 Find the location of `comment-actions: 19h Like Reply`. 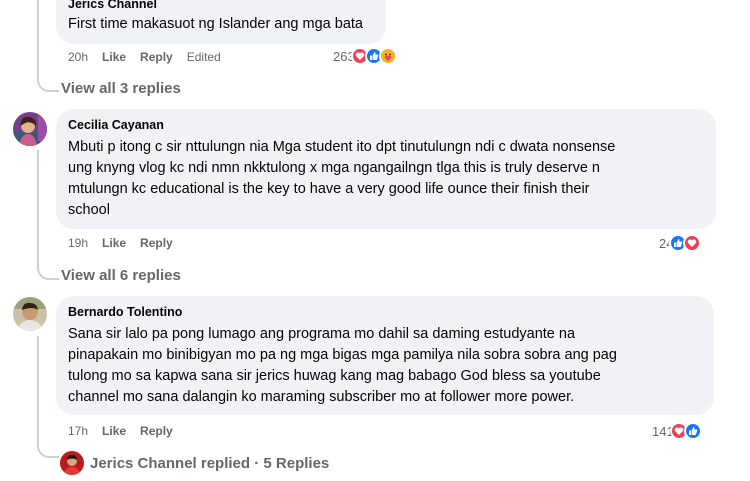

comment-actions: 19h Like Reply is located at coordinates (127, 243).